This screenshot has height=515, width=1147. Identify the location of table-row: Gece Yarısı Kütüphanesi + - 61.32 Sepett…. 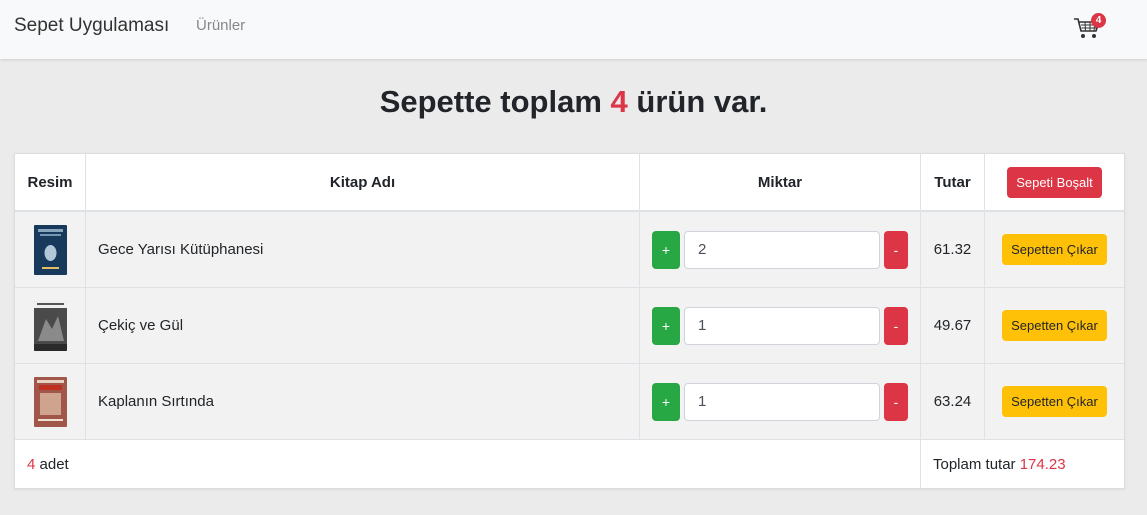
(569, 250).